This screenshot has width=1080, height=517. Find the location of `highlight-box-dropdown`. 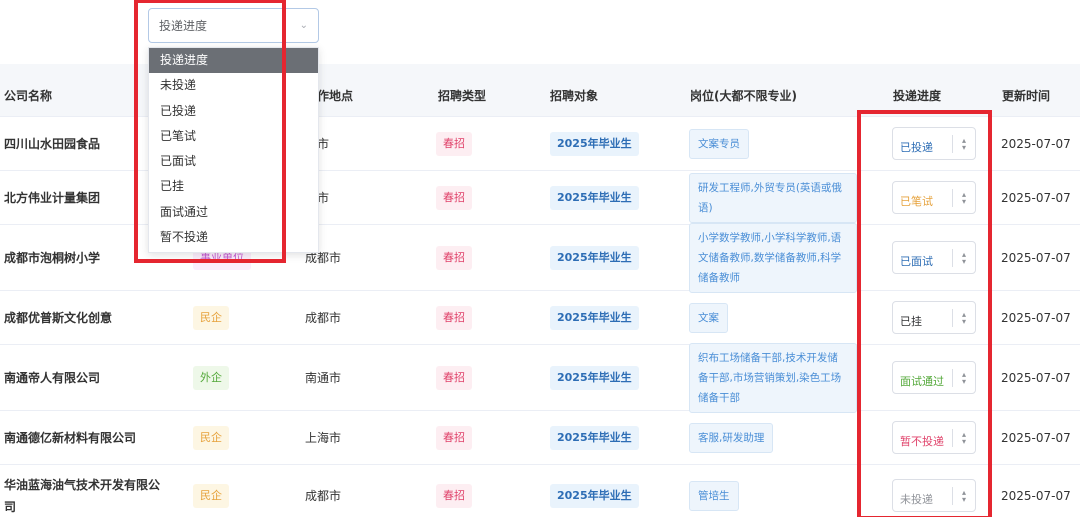

highlight-box-dropdown is located at coordinates (210, 131).